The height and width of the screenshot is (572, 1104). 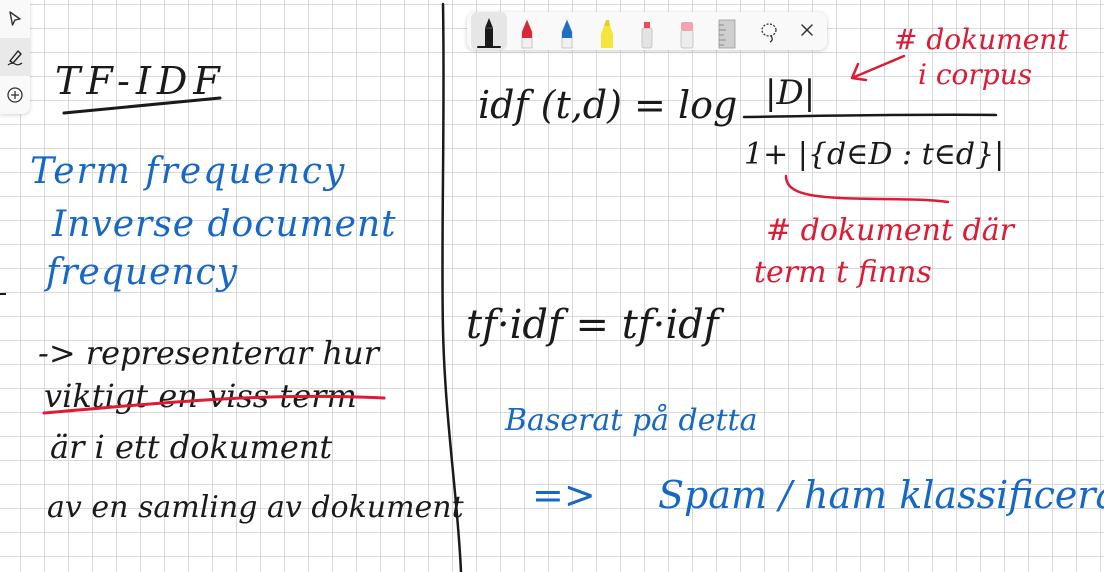 I want to click on pointer-icon, so click(x=15, y=18).